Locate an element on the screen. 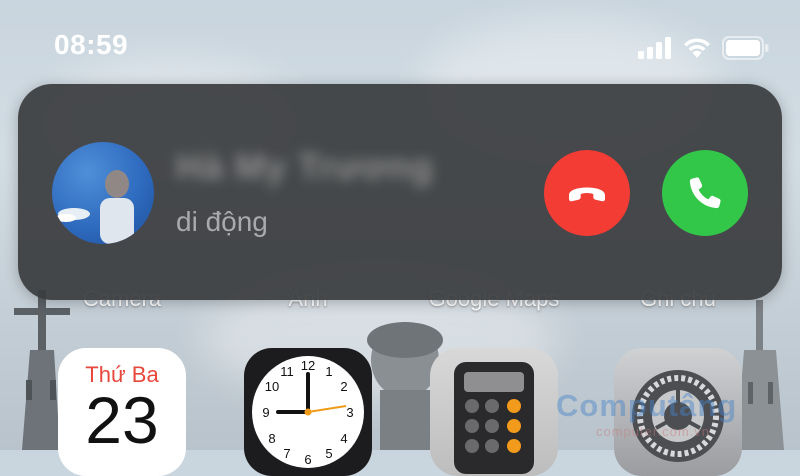  status-icons is located at coordinates (704, 48).